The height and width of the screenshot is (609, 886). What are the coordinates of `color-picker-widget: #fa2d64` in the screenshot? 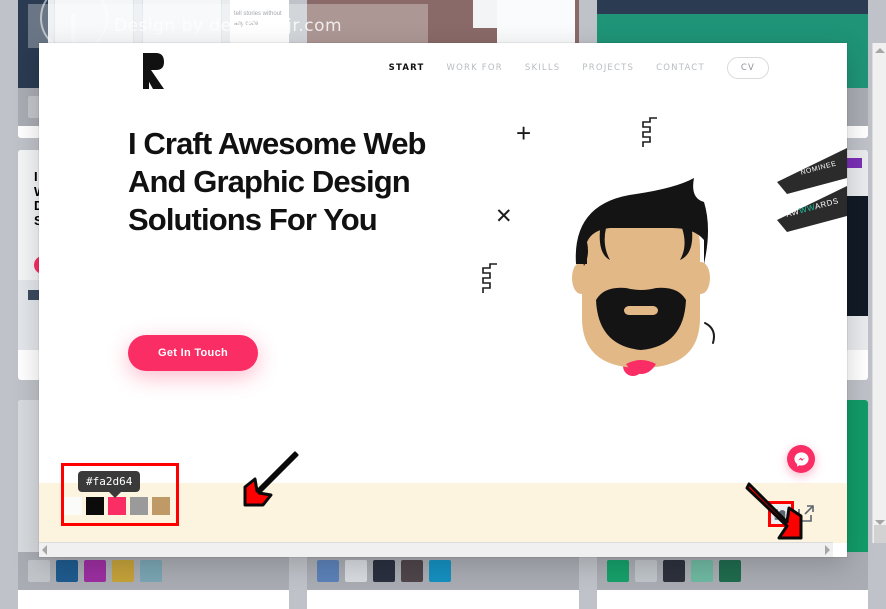 It's located at (120, 494).